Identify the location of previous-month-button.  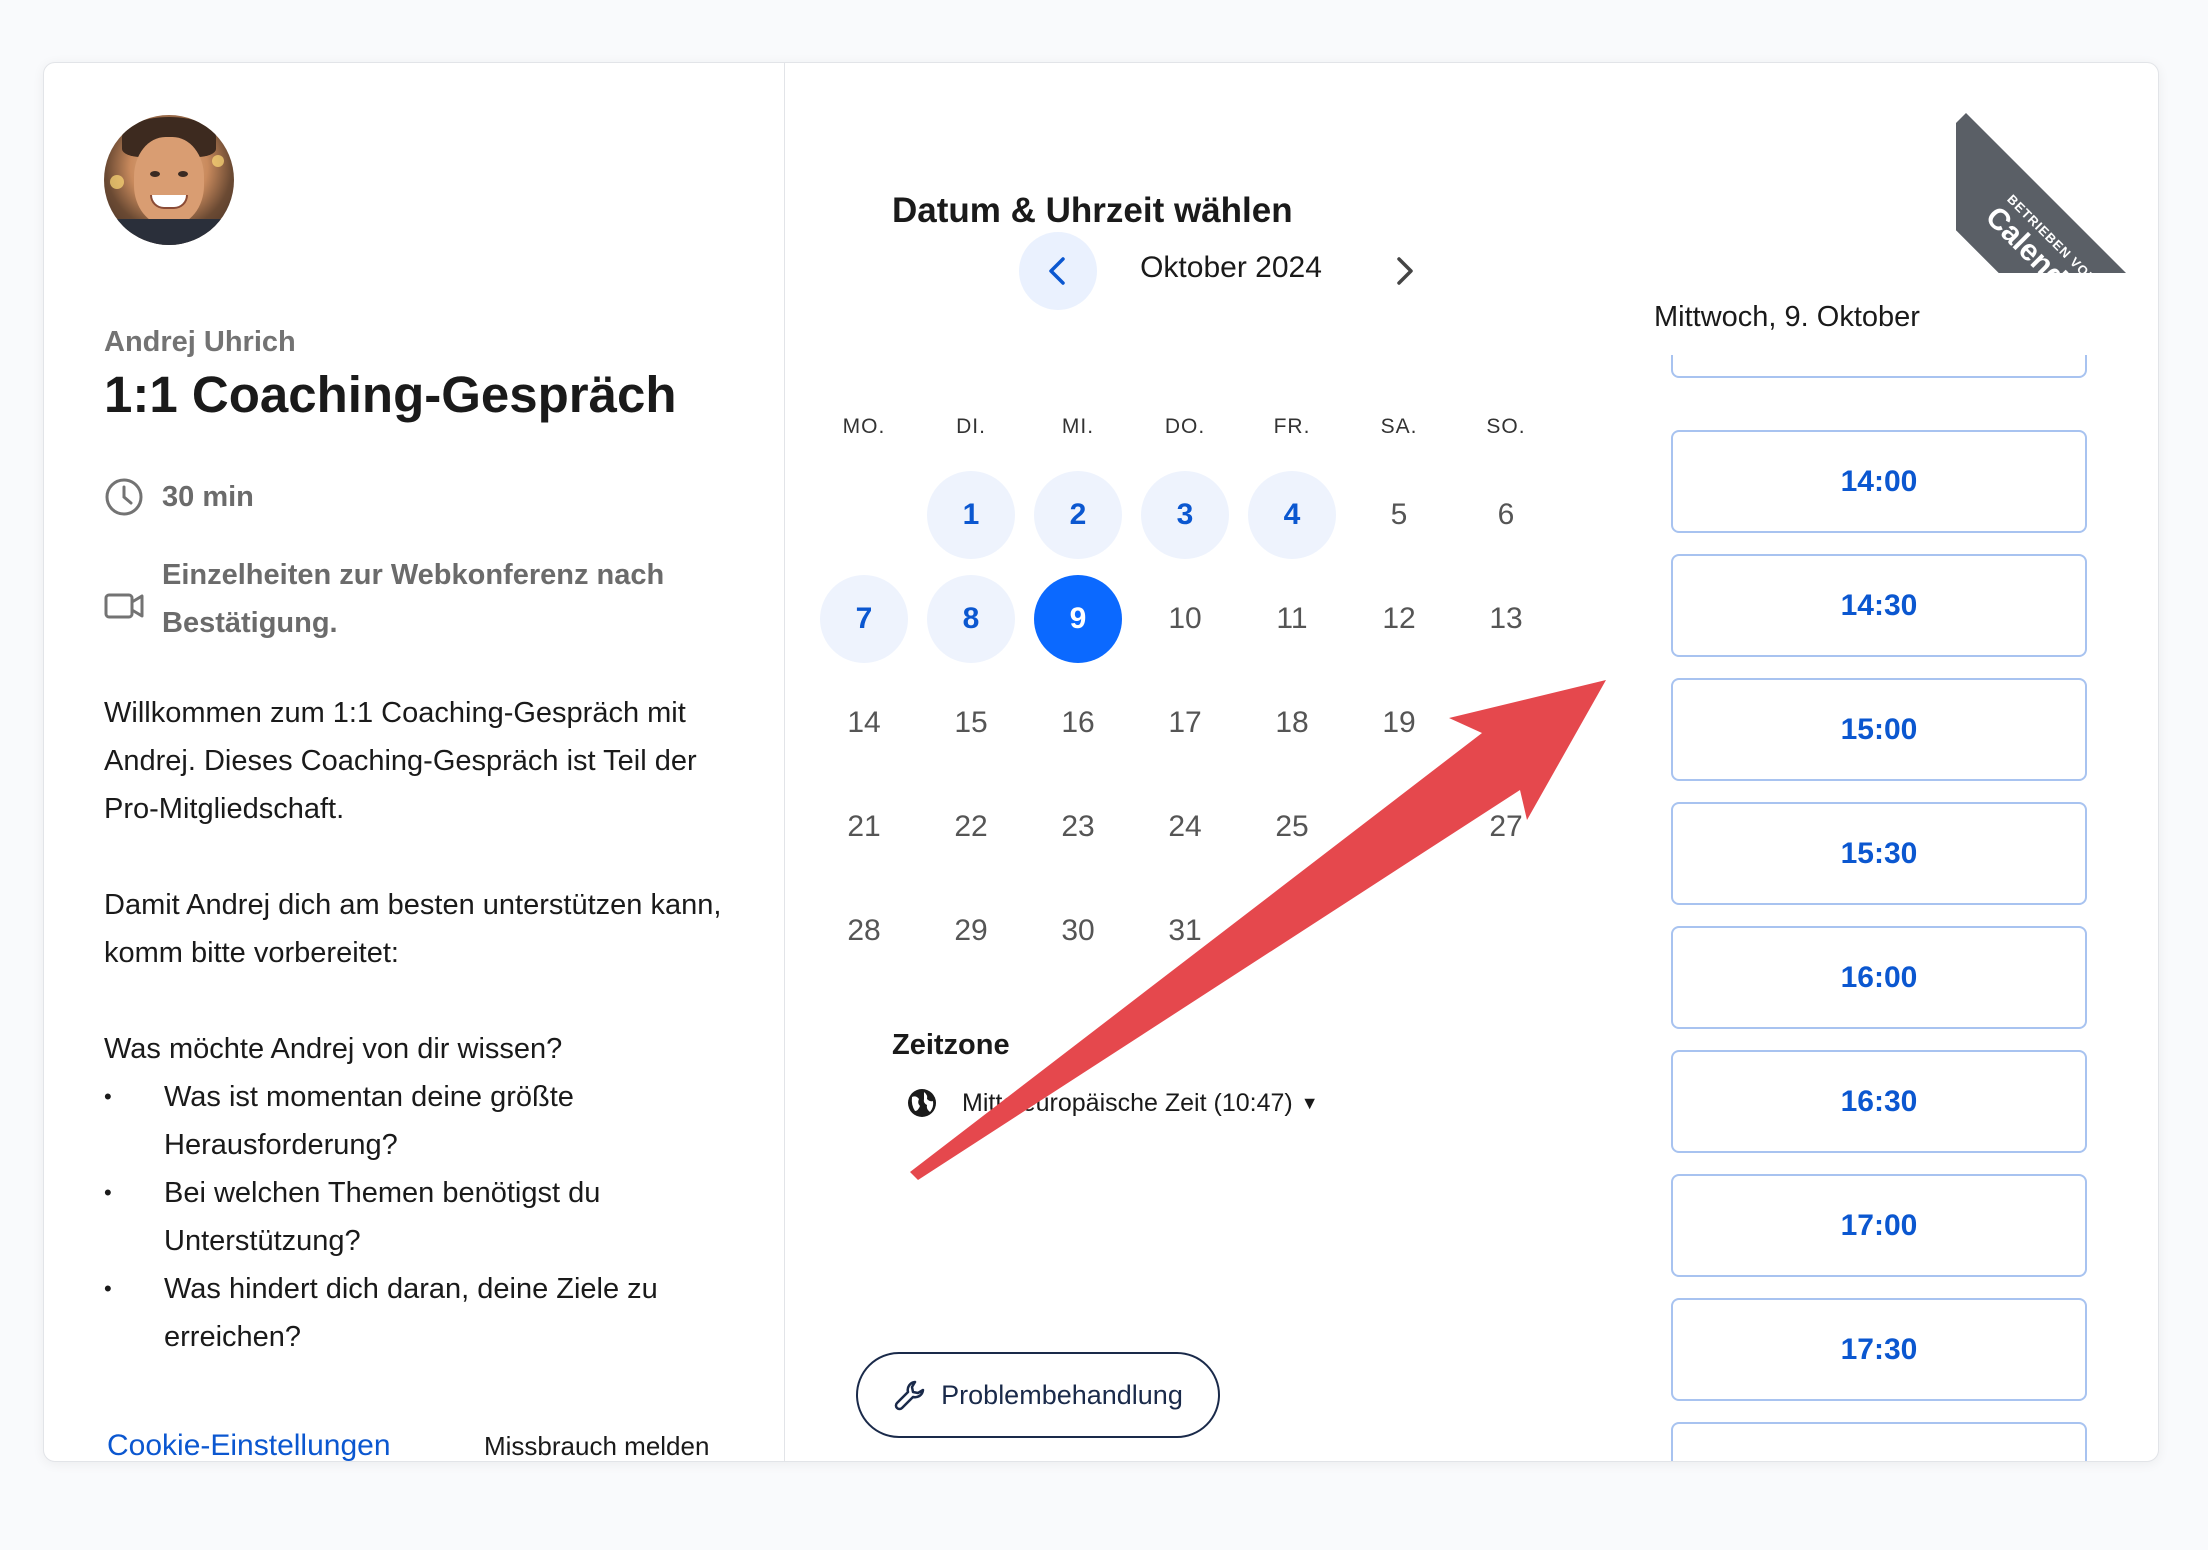
(1058, 271).